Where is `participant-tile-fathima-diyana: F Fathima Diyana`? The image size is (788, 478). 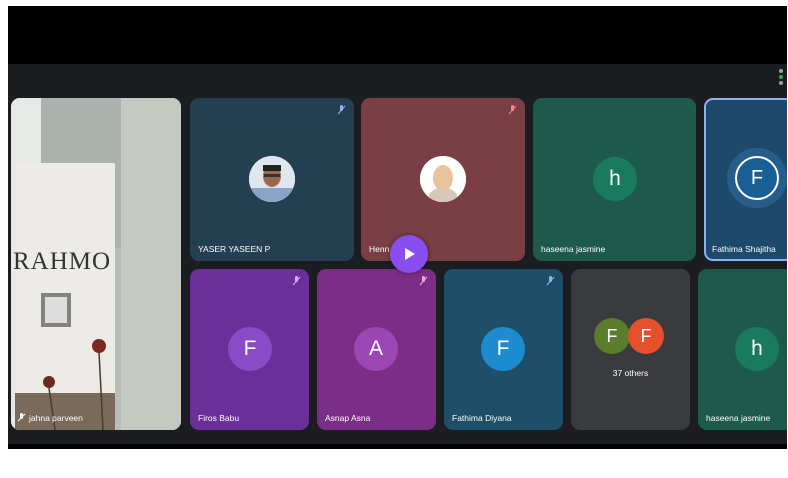 participant-tile-fathima-diyana: F Fathima Diyana is located at coordinates (503, 349).